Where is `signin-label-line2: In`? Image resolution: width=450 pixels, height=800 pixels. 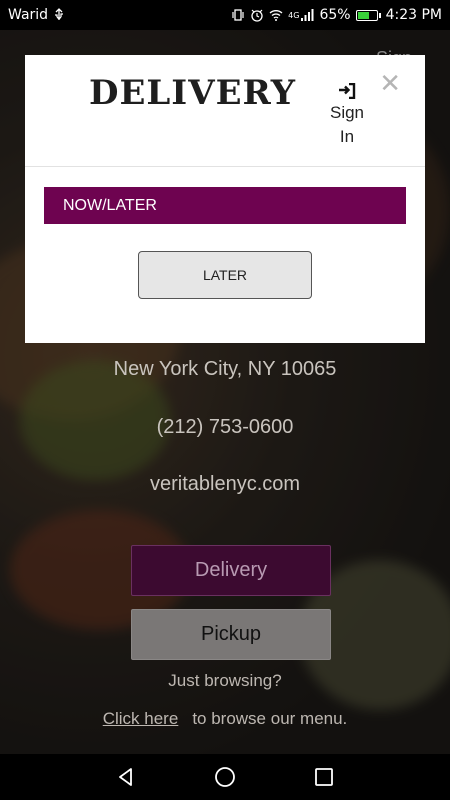 signin-label-line2: In is located at coordinates (347, 136).